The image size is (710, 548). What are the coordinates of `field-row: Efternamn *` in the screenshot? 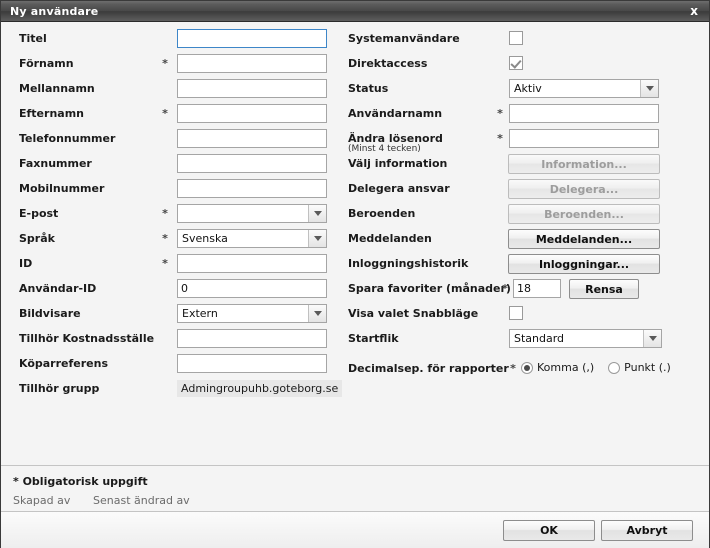 It's located at (171, 114).